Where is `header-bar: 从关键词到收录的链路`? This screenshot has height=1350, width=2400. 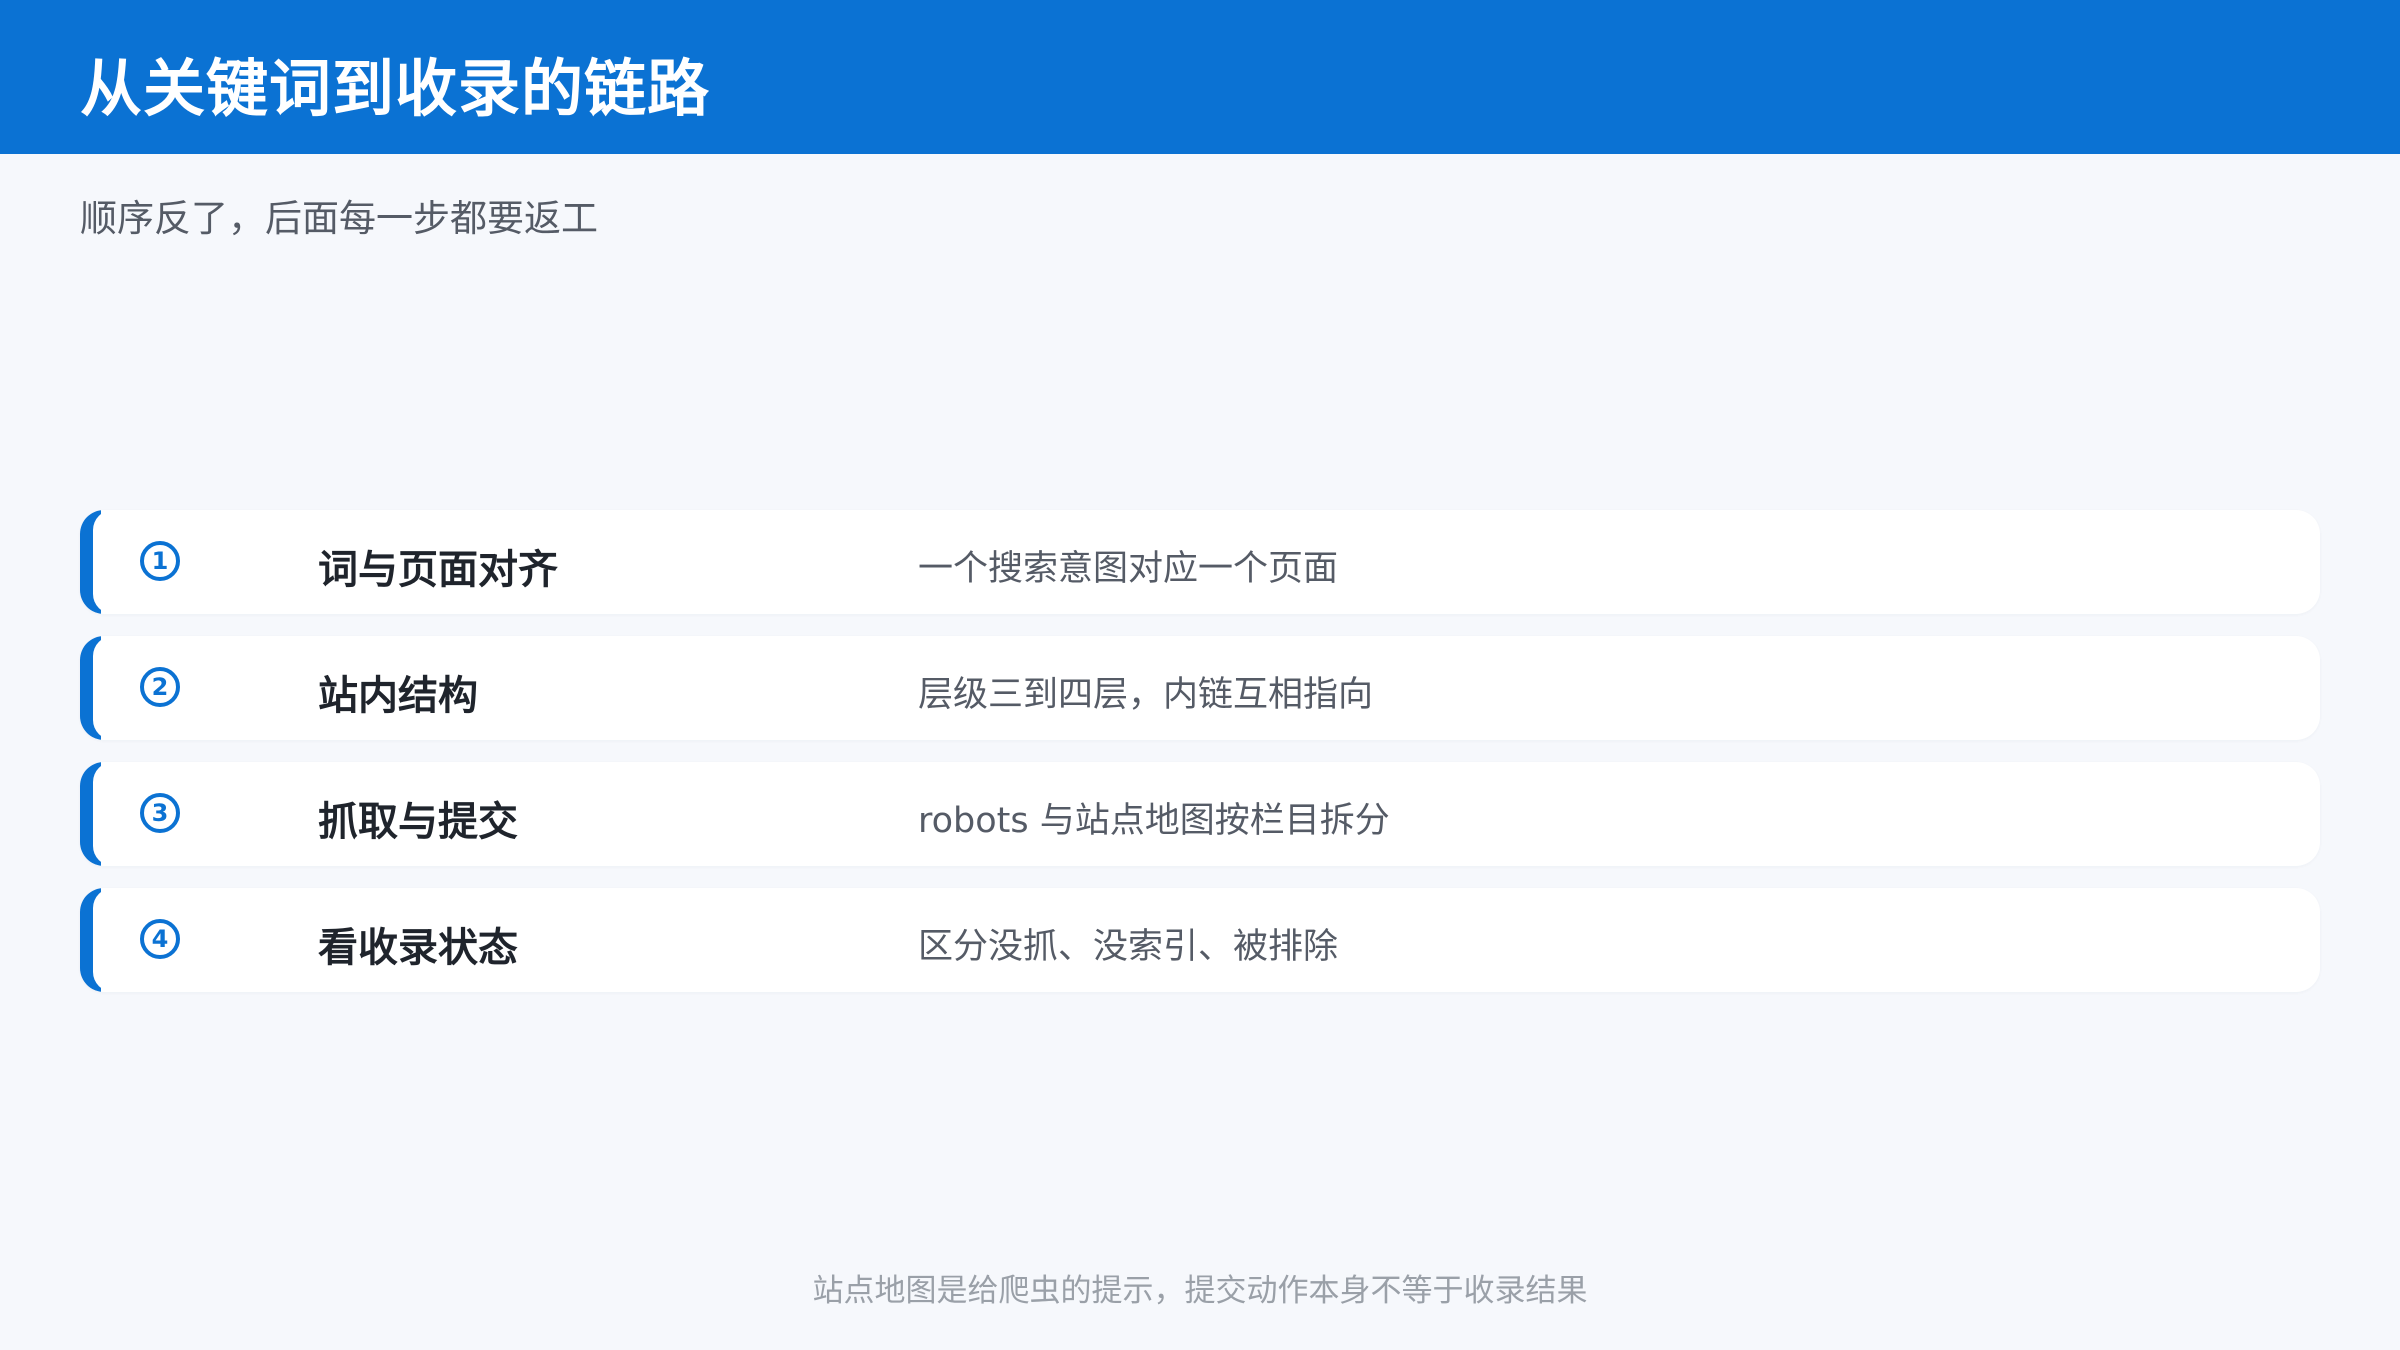 header-bar: 从关键词到收录的链路 is located at coordinates (1200, 77).